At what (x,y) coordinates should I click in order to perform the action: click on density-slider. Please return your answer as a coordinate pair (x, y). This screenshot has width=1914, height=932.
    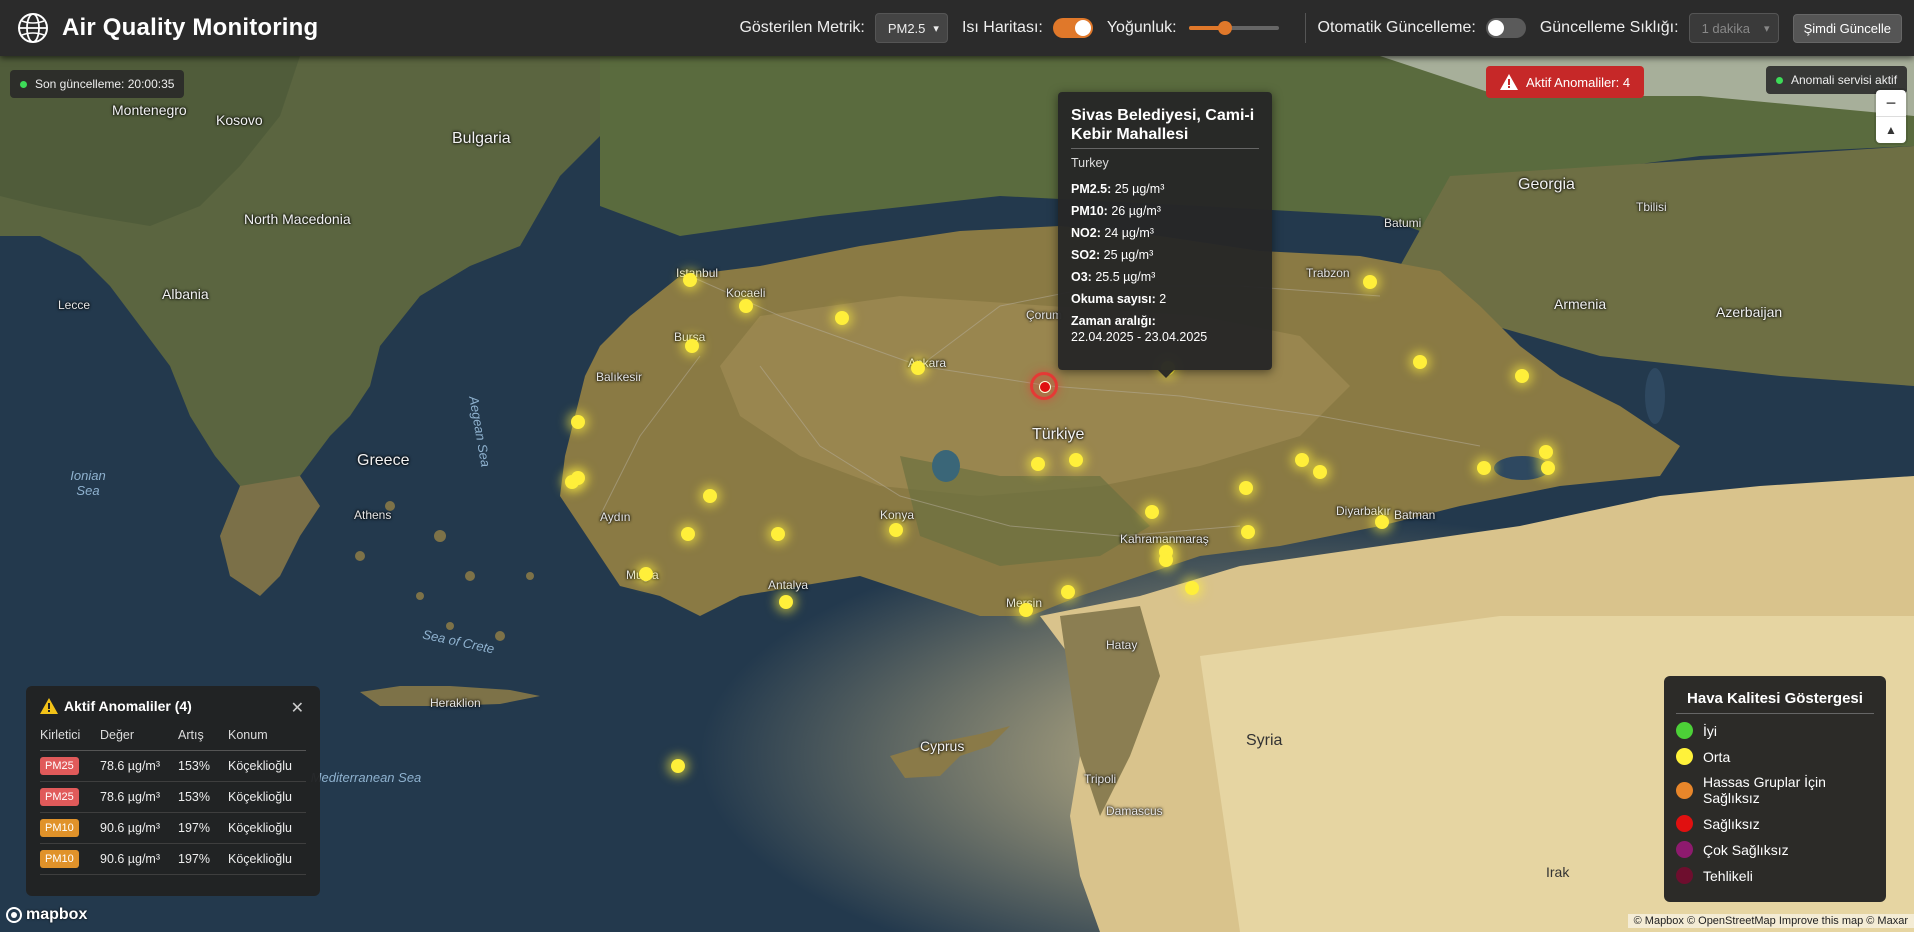
    Looking at the image, I should click on (1233, 28).